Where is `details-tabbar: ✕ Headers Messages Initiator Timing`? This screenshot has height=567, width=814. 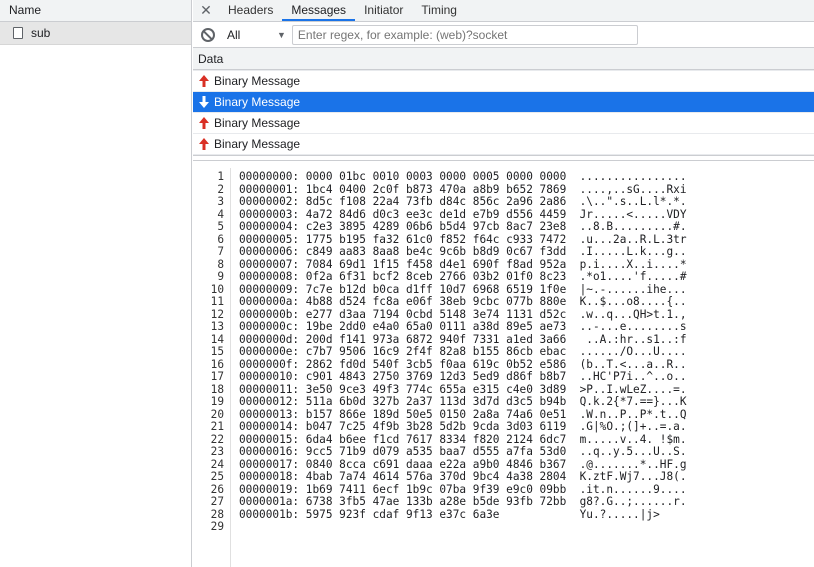 details-tabbar: ✕ Headers Messages Initiator Timing is located at coordinates (503, 11).